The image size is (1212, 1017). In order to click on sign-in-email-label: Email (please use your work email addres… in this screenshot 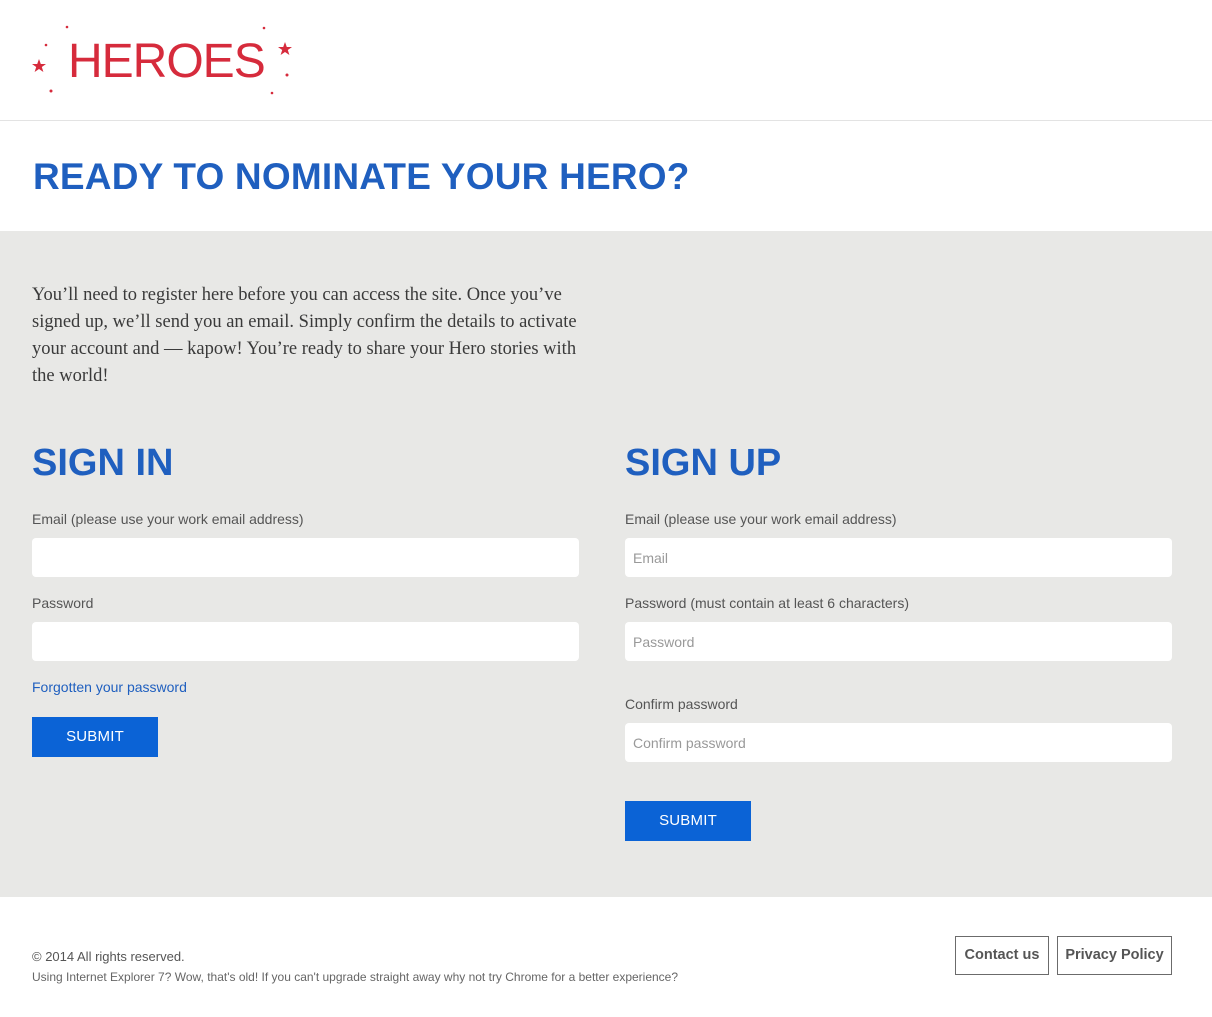, I will do `click(168, 519)`.